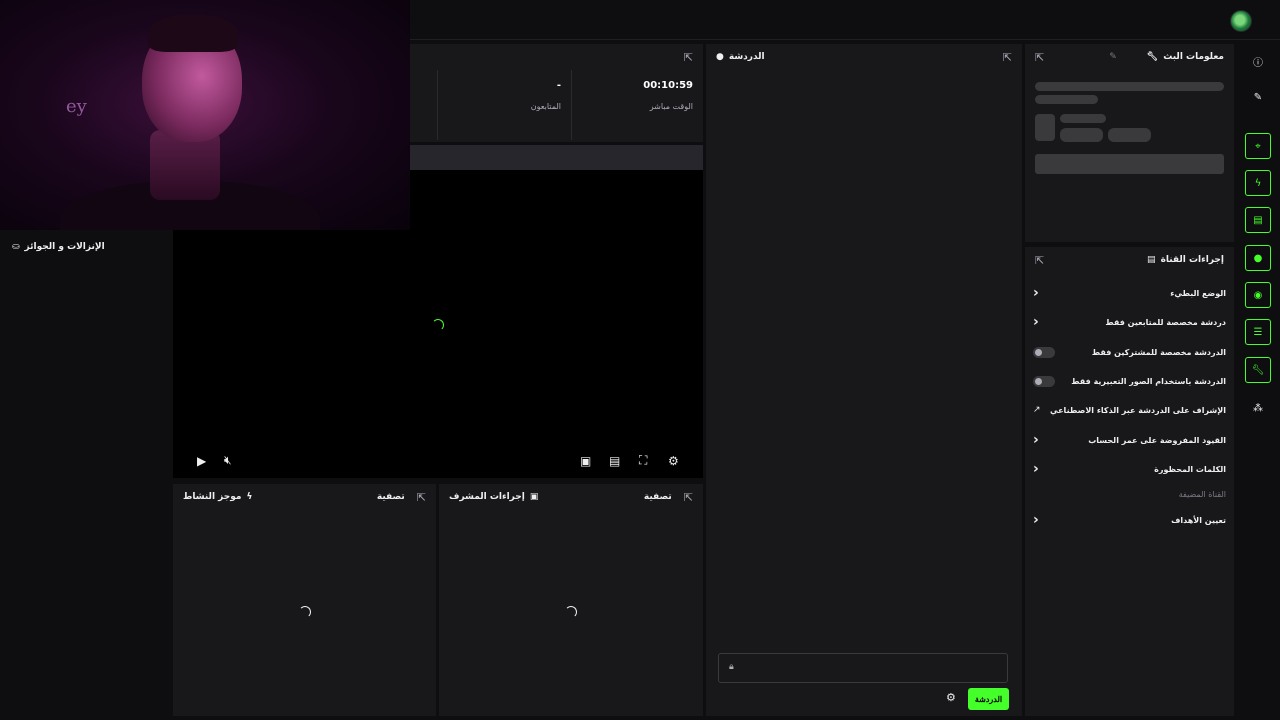 Image resolution: width=1280 pixels, height=720 pixels. I want to click on info-icon: ⓘ, so click(1258, 61).